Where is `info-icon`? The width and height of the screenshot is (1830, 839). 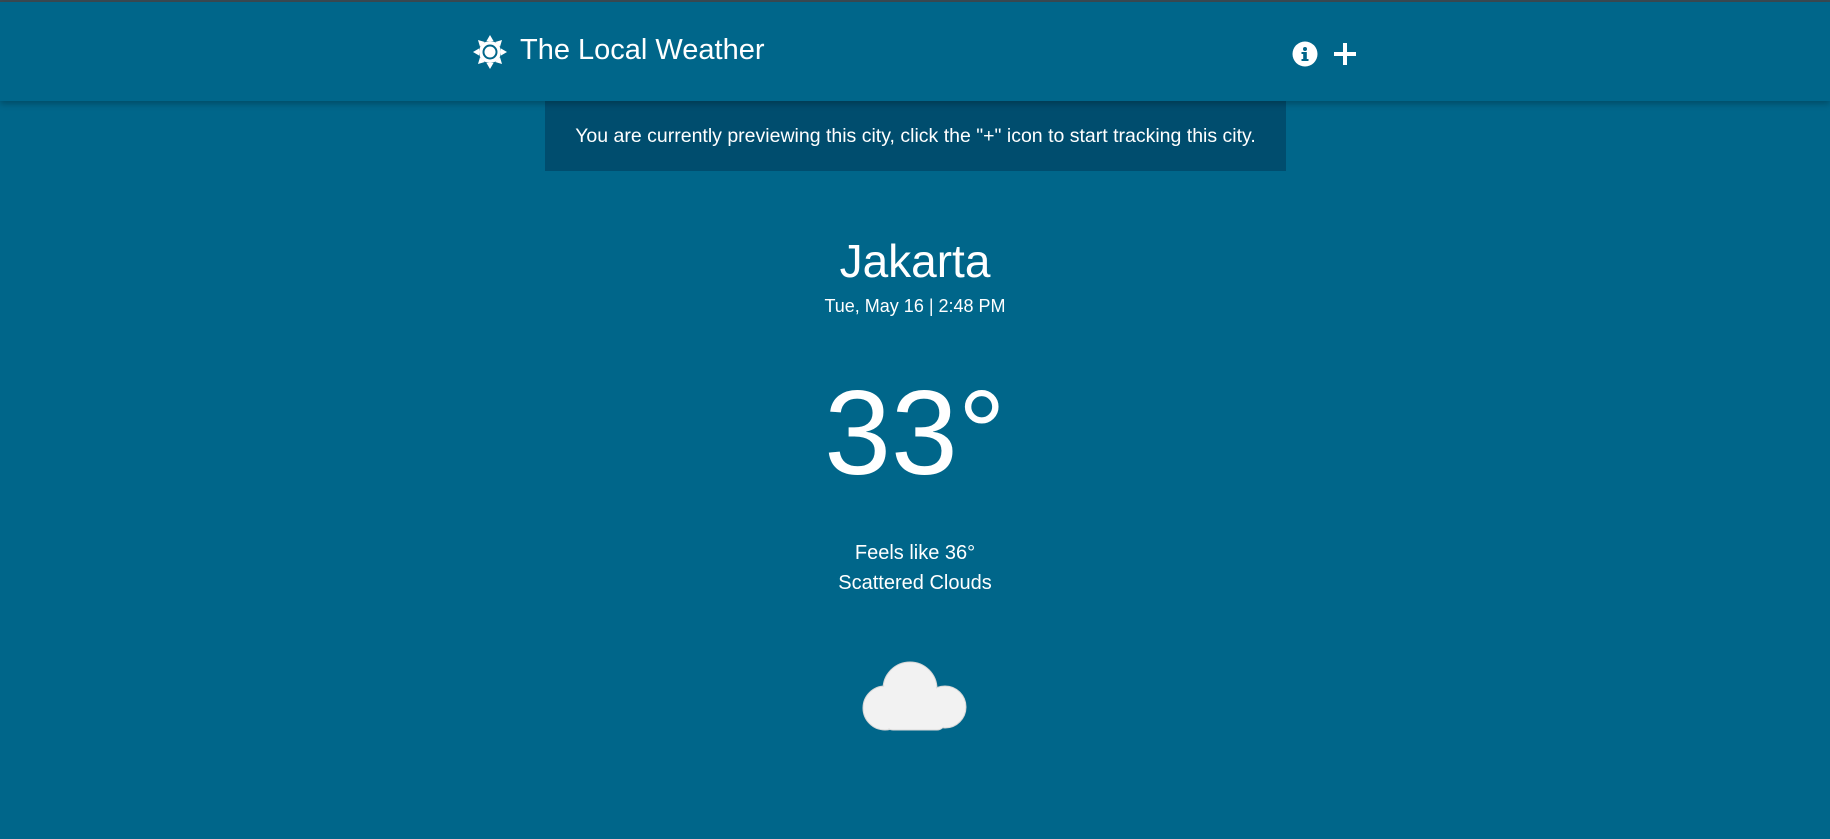
info-icon is located at coordinates (1305, 54).